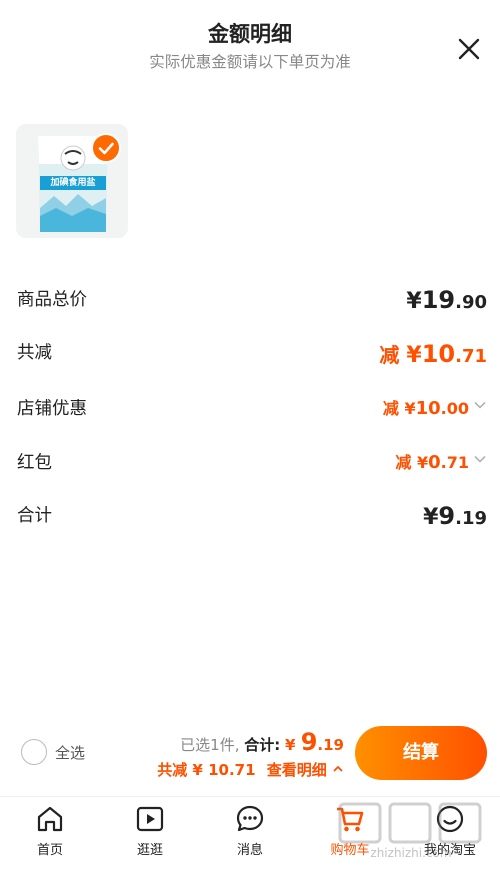 This screenshot has height=873, width=500. What do you see at coordinates (450, 819) in the screenshot?
I see `profile-icon` at bounding box center [450, 819].